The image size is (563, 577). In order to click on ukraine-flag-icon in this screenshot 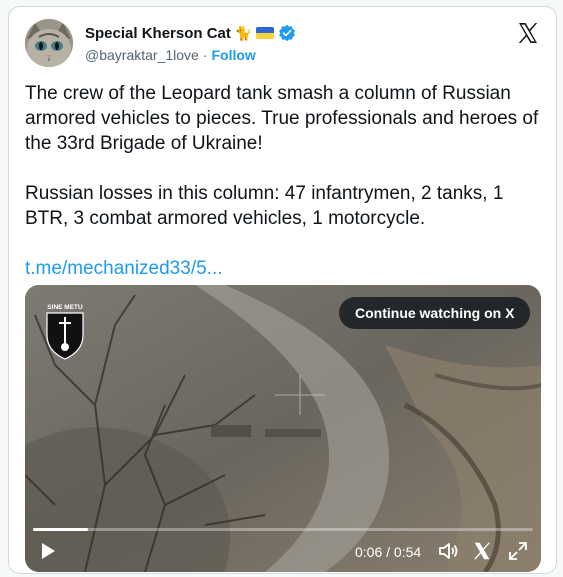, I will do `click(265, 33)`.